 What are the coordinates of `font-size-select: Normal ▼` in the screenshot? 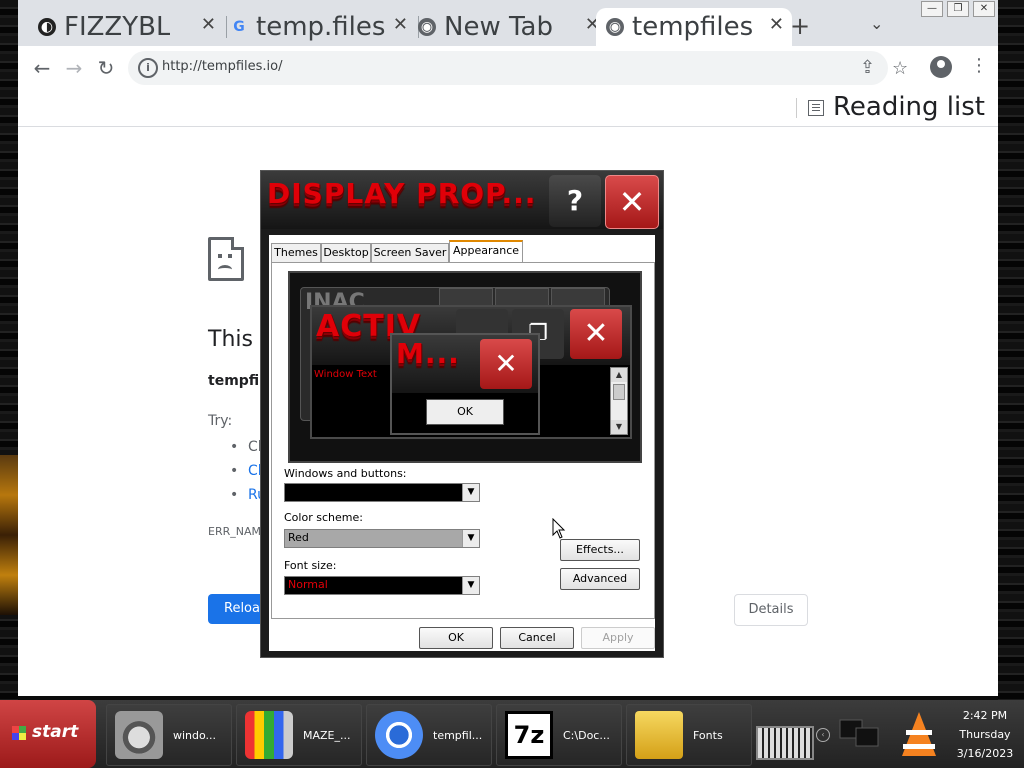 It's located at (382, 585).